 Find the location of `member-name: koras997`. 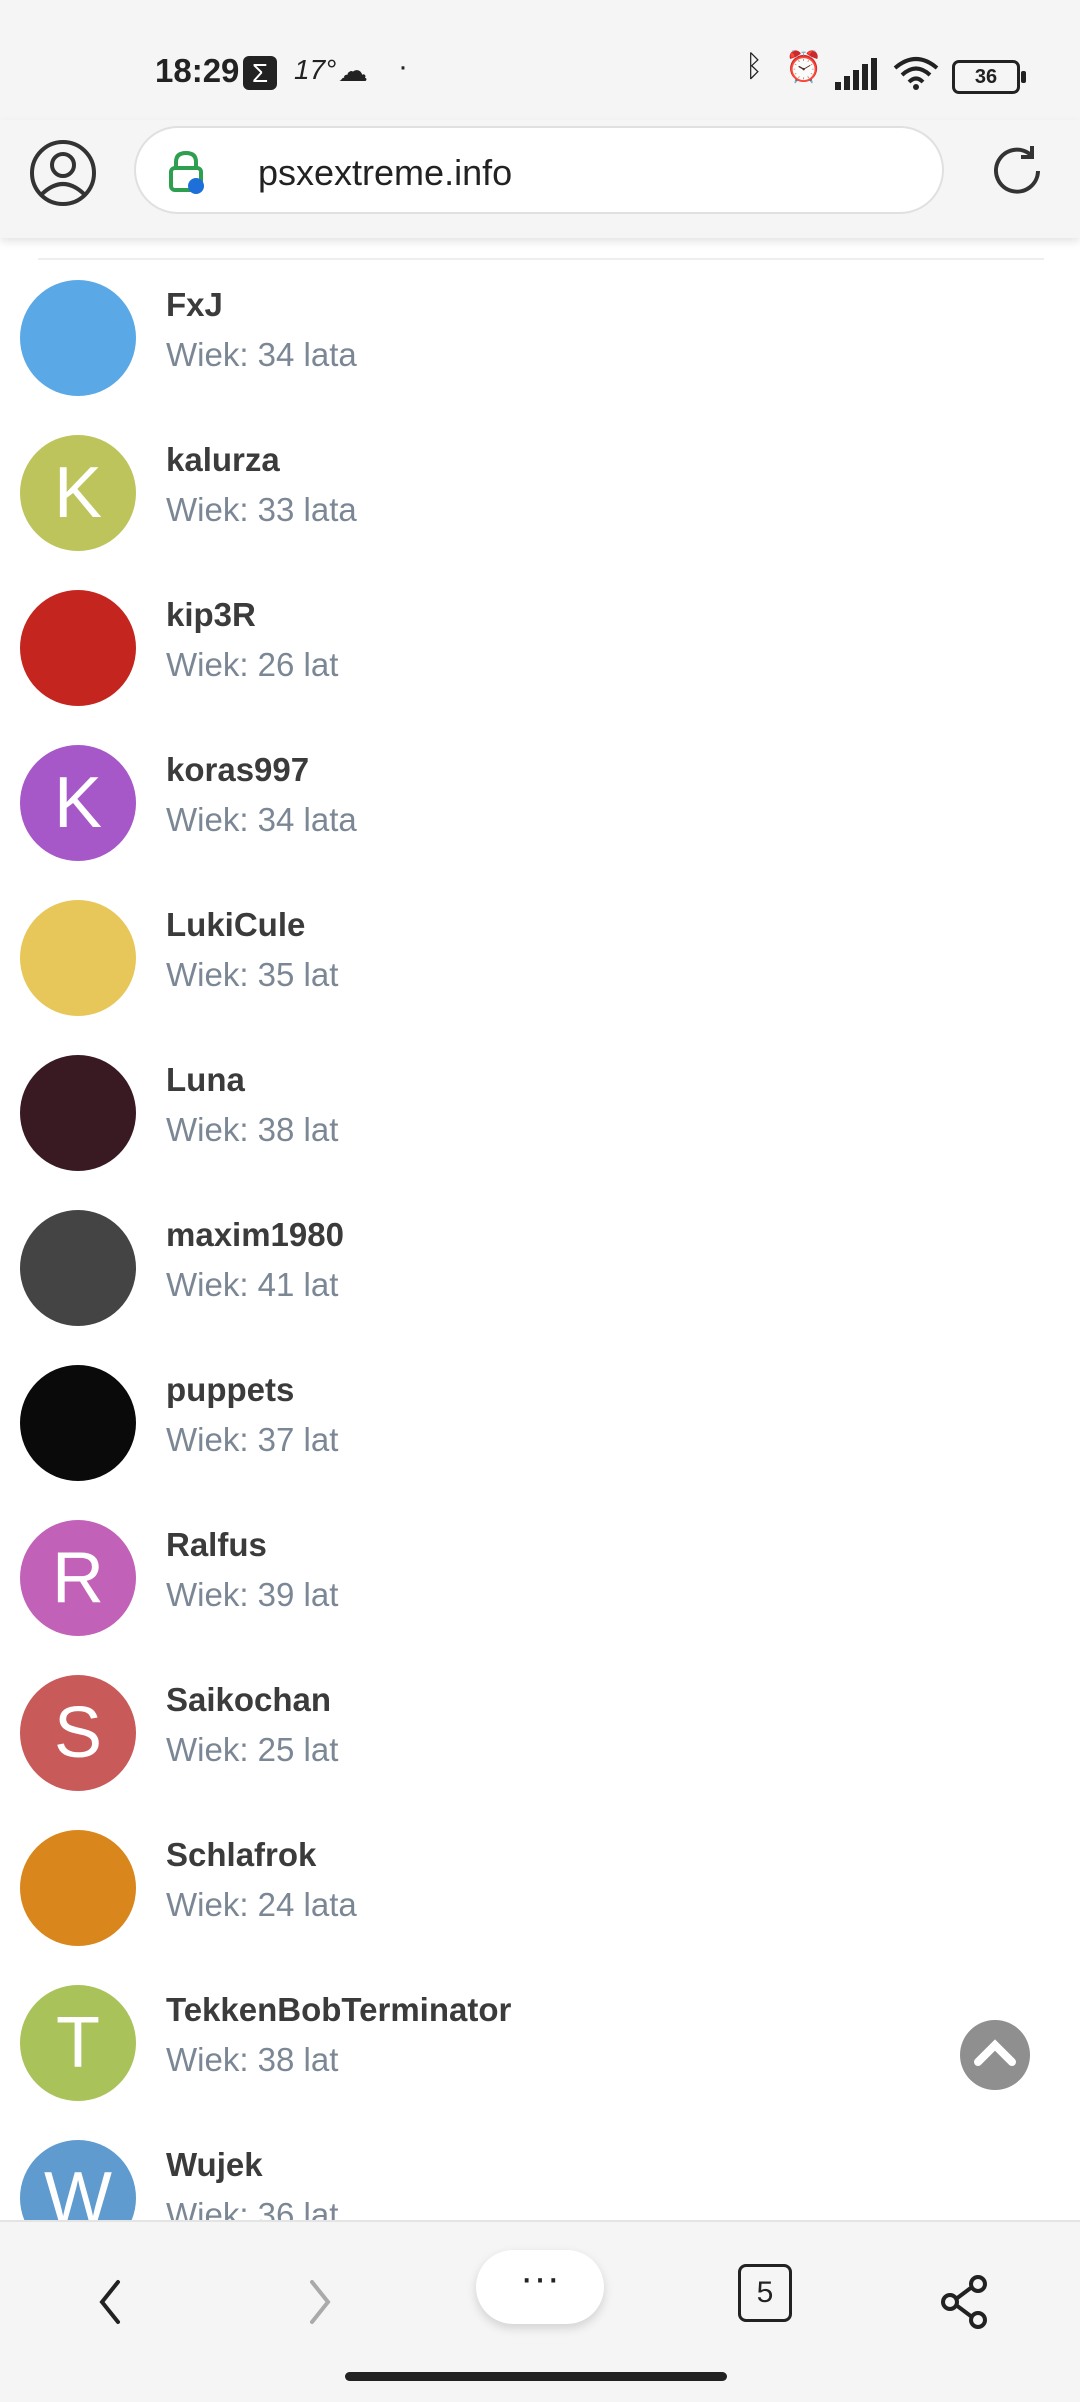

member-name: koras997 is located at coordinates (237, 770).